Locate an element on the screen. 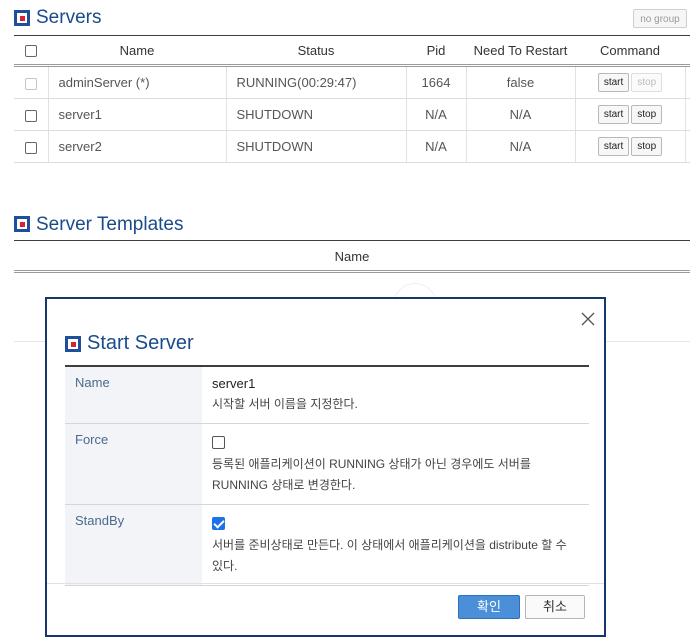  col-status: Status is located at coordinates (316, 51).